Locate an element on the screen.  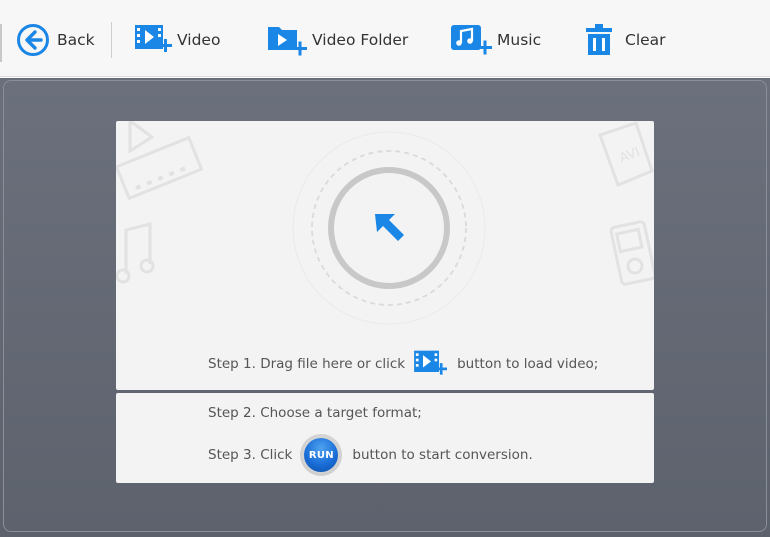
step-1-text: Step 1. Drag file here or click is located at coordinates (307, 364).